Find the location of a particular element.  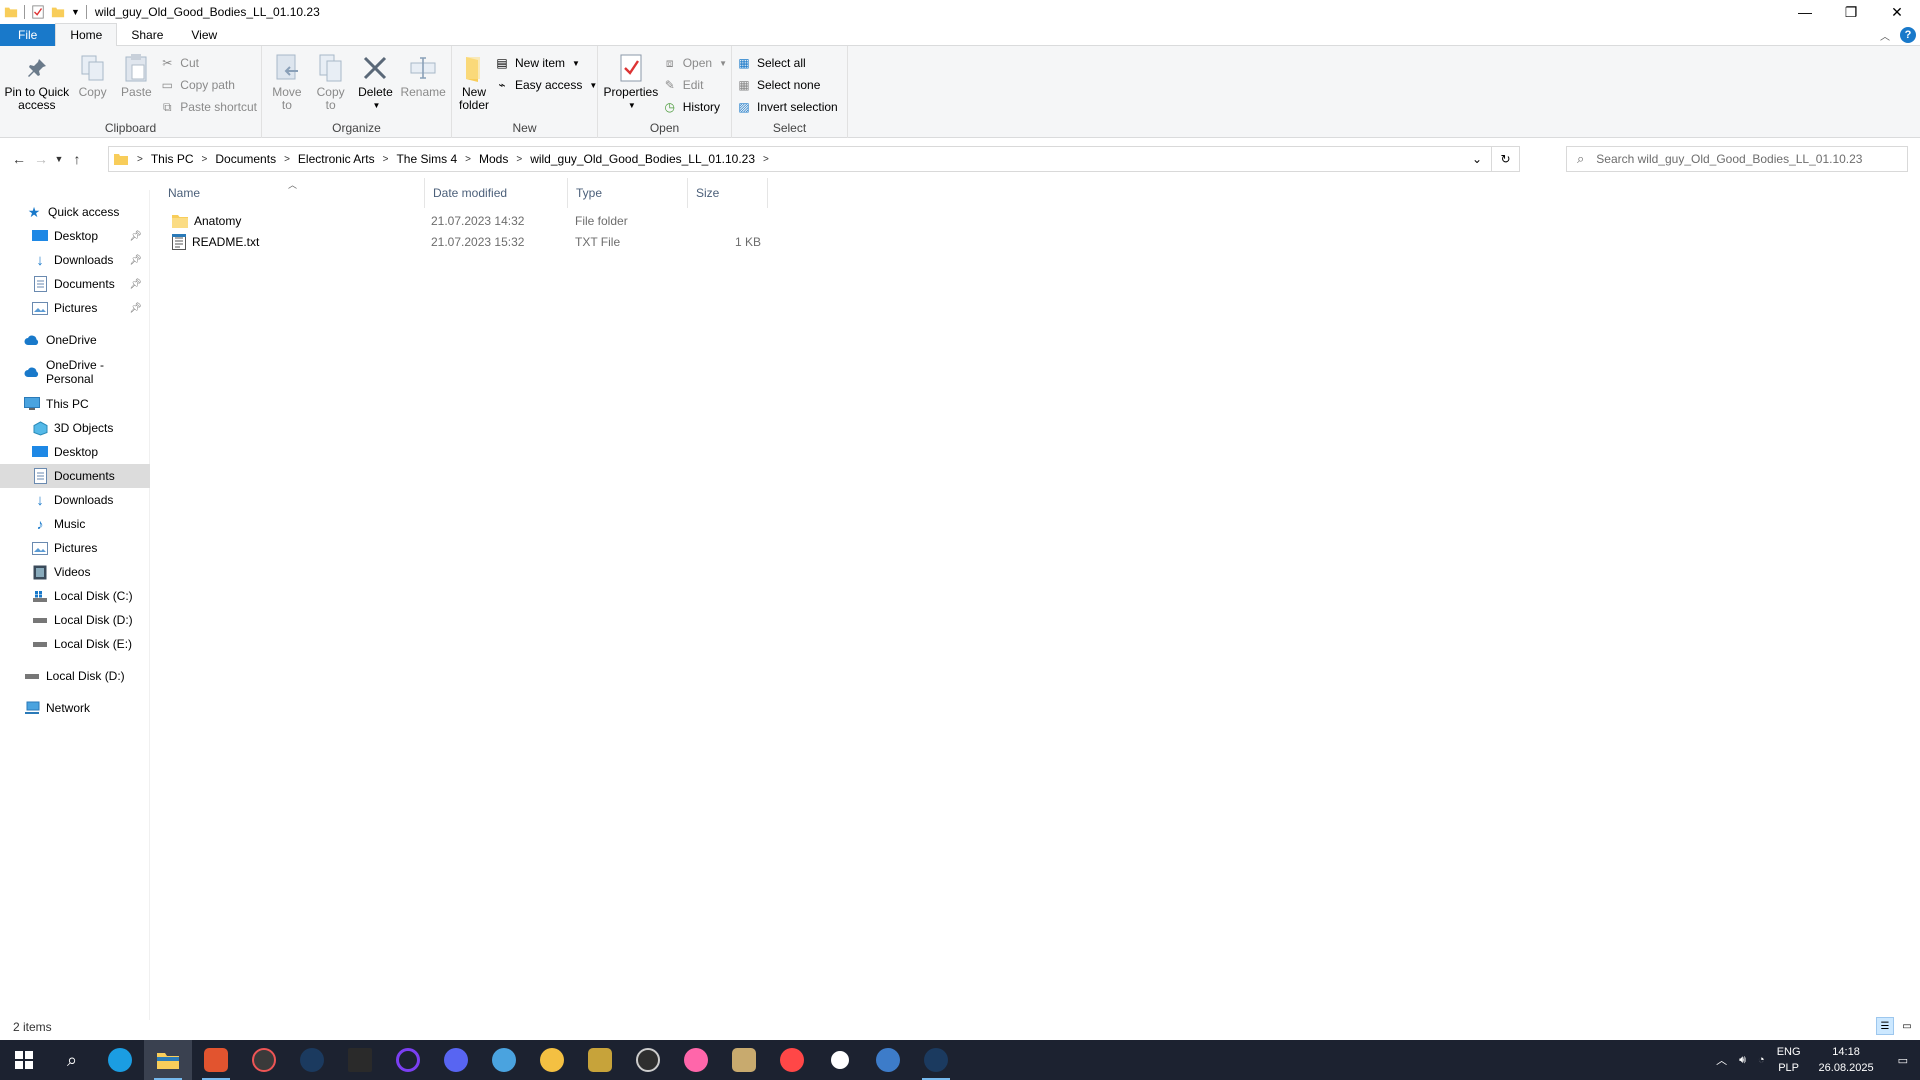

column-header-type: Type is located at coordinates (628, 193).